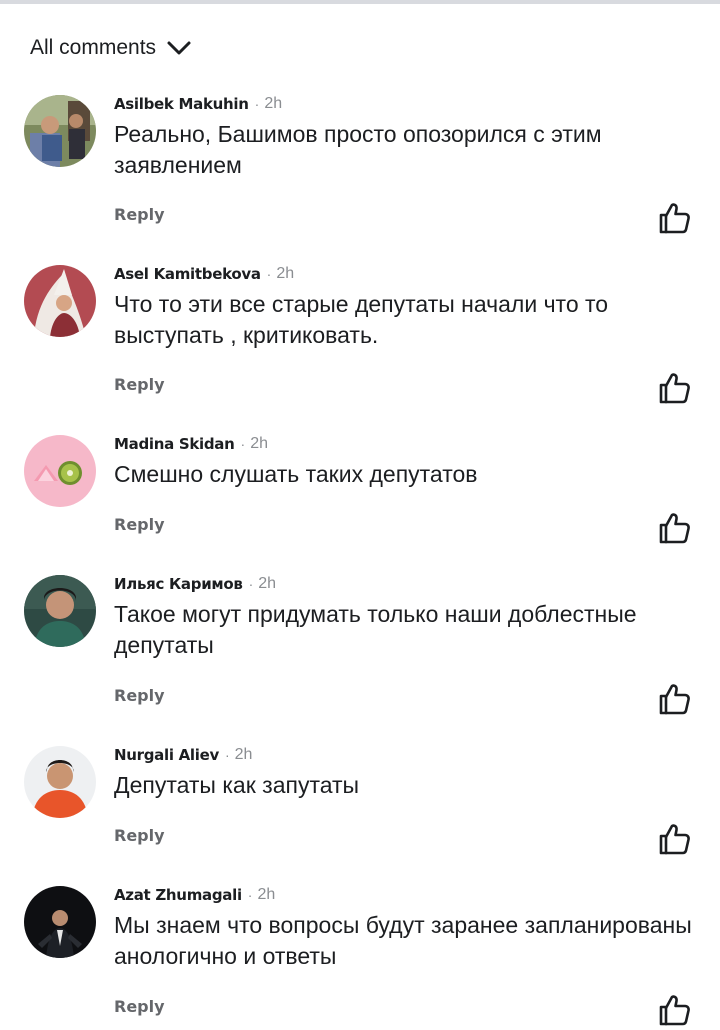  What do you see at coordinates (360, 2) in the screenshot?
I see `top-divider` at bounding box center [360, 2].